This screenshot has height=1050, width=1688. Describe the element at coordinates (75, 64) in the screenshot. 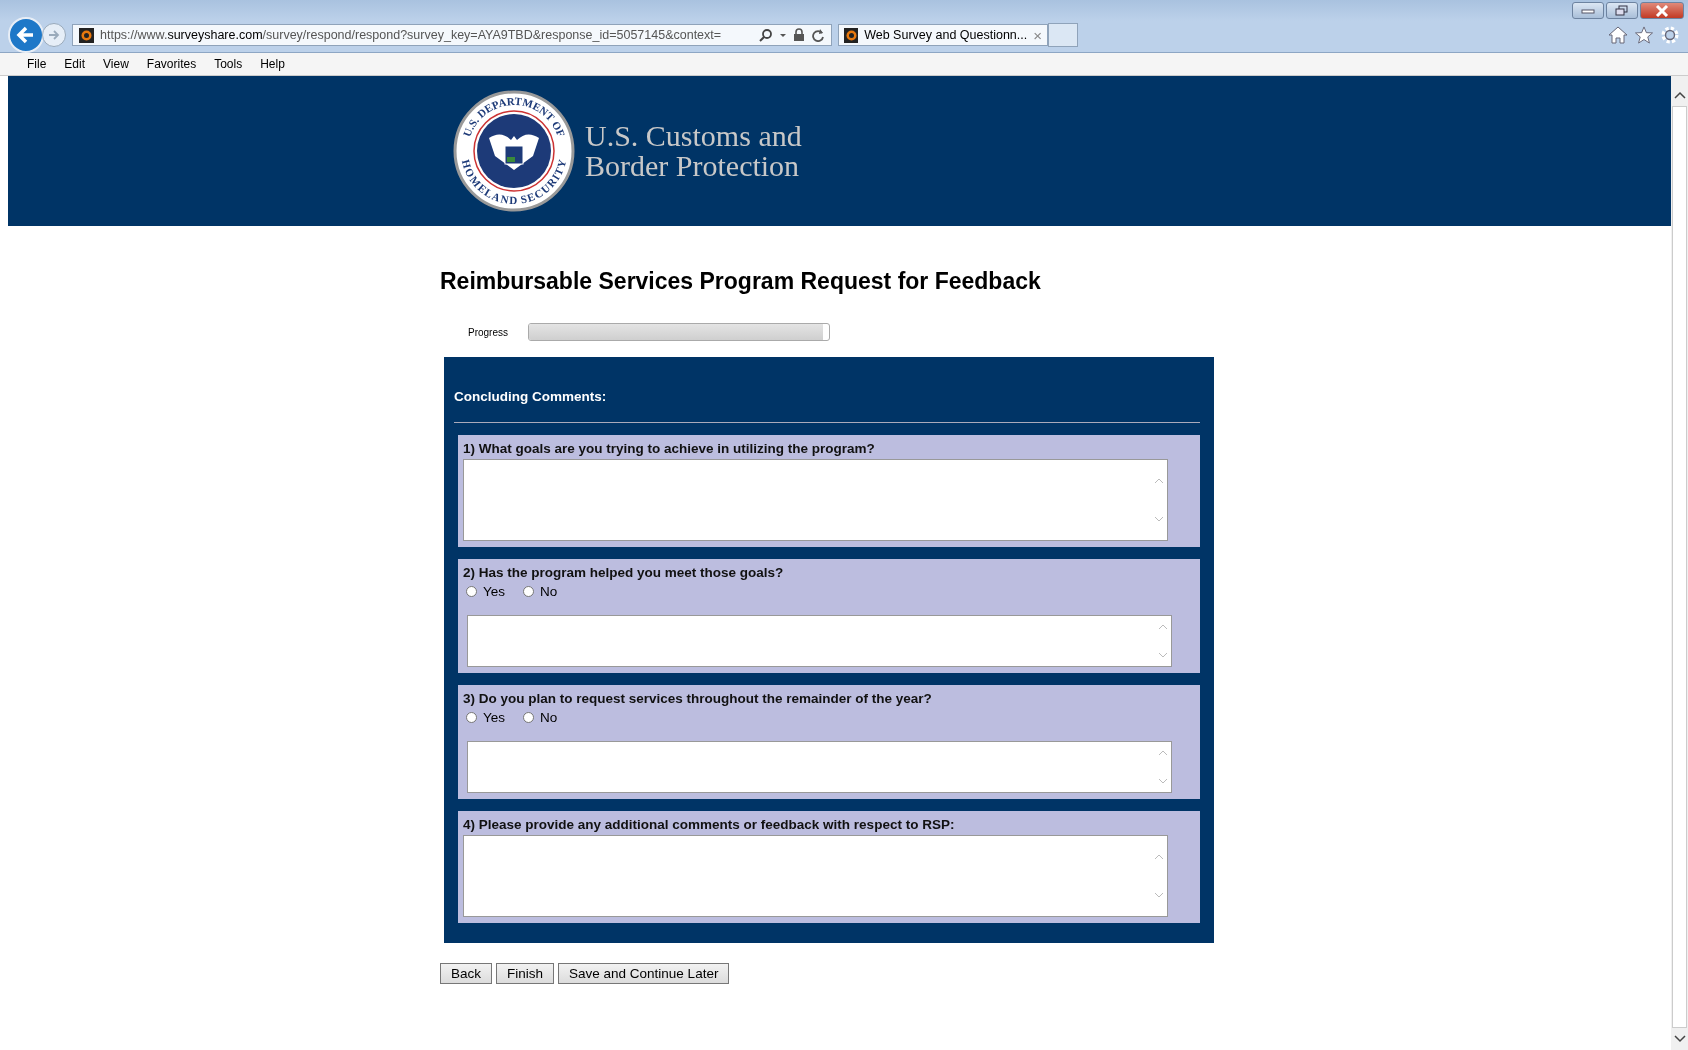

I see `menu-item: Edit` at that location.